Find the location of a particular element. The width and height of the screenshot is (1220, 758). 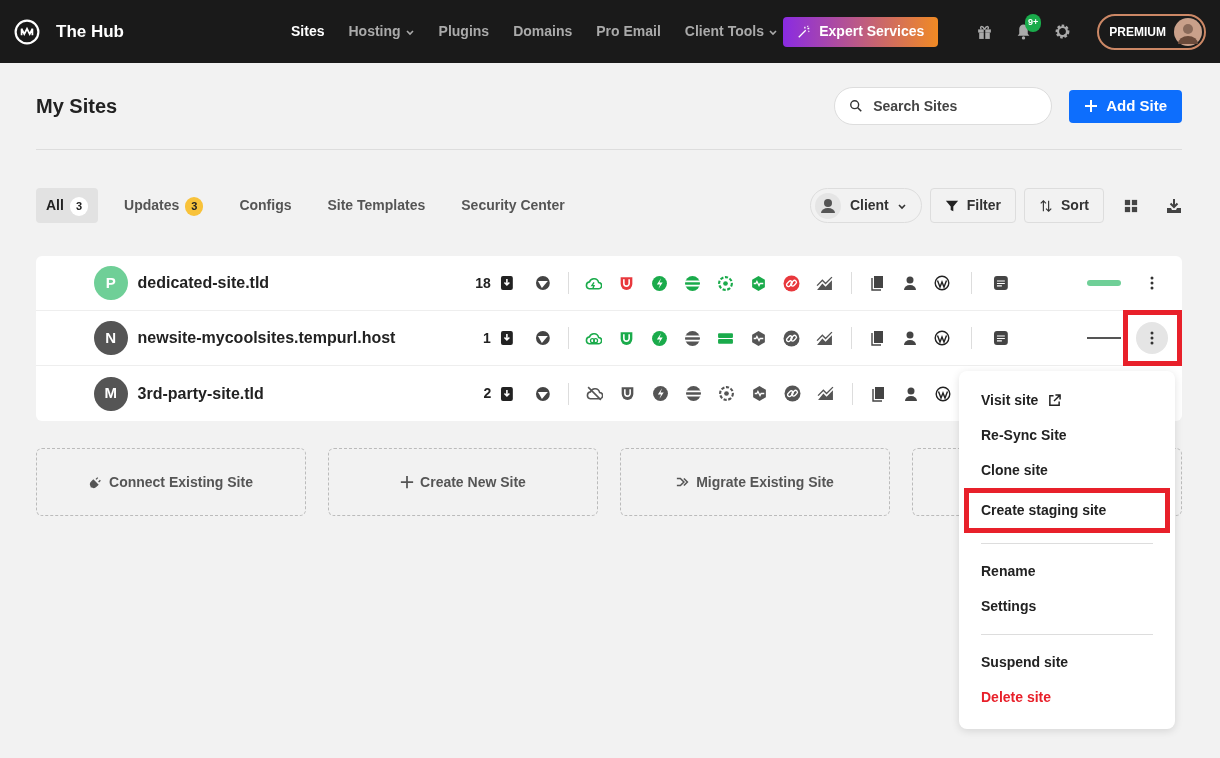

add-site-button: Add Site is located at coordinates (1125, 106).